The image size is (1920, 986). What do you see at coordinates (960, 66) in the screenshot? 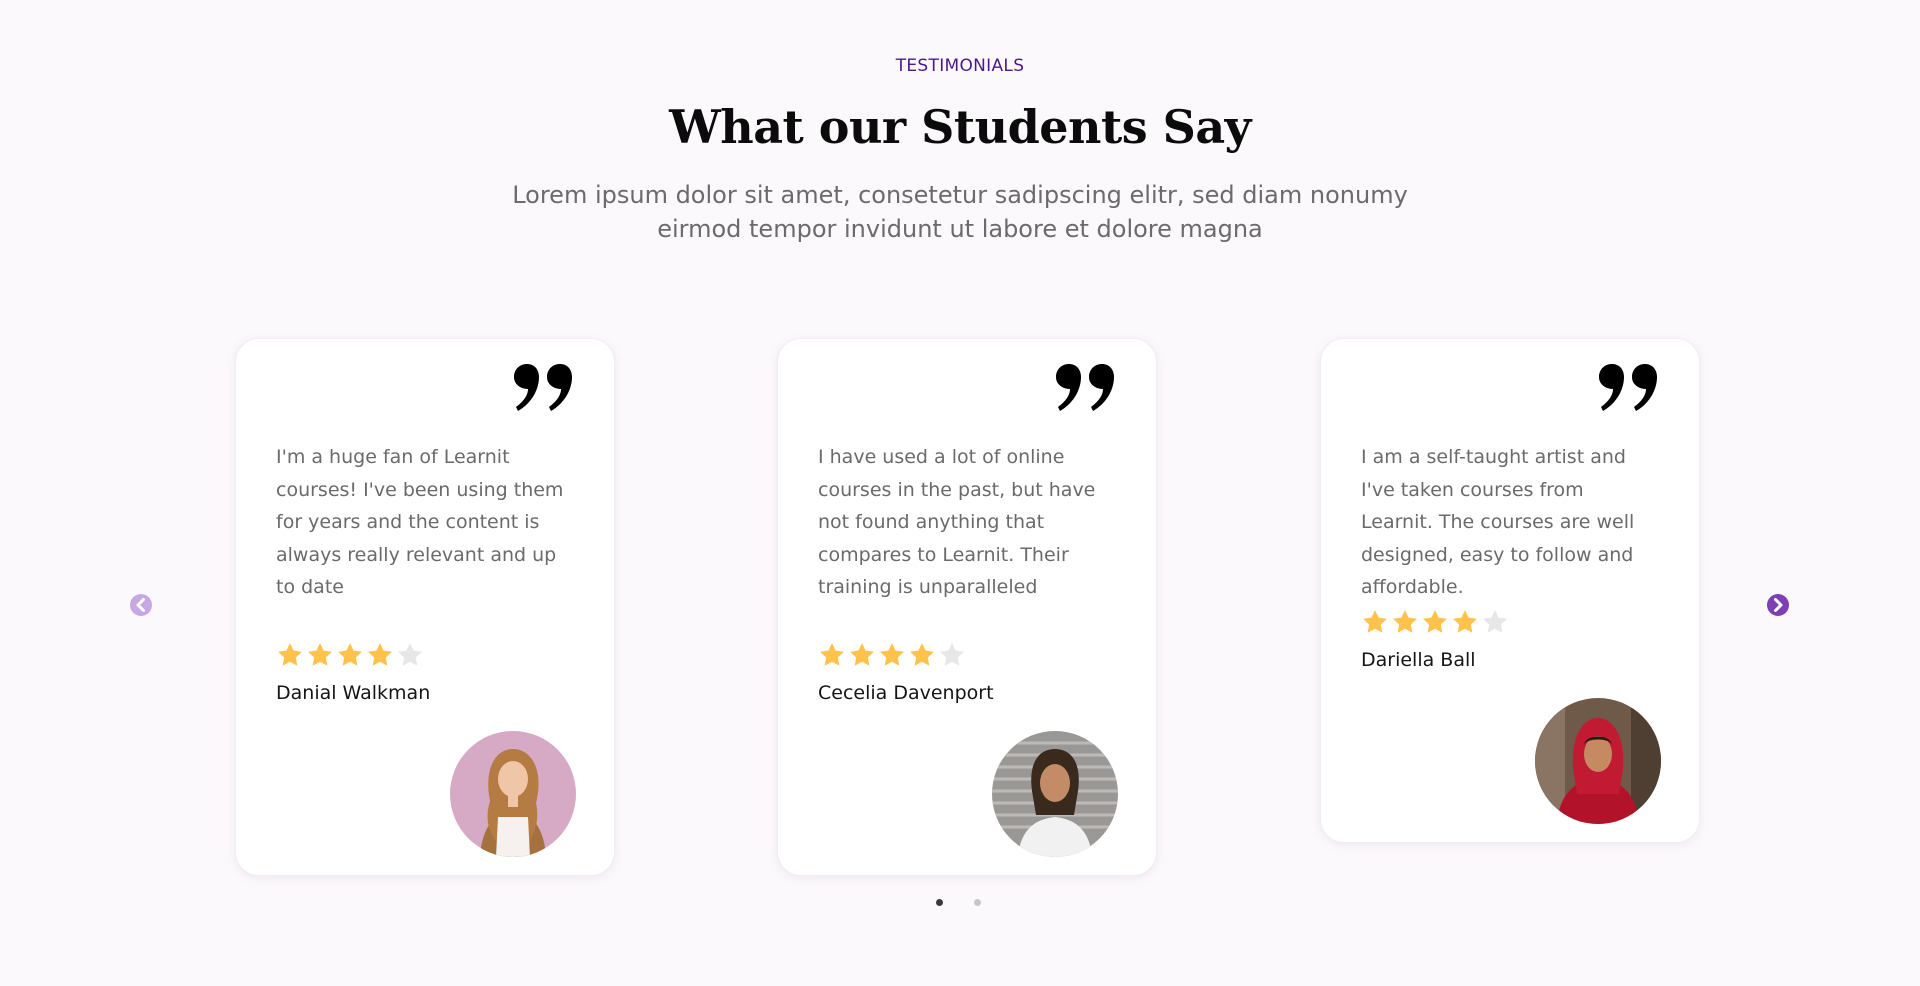
I see `section-eyebrow: TESTIMONIALS` at bounding box center [960, 66].